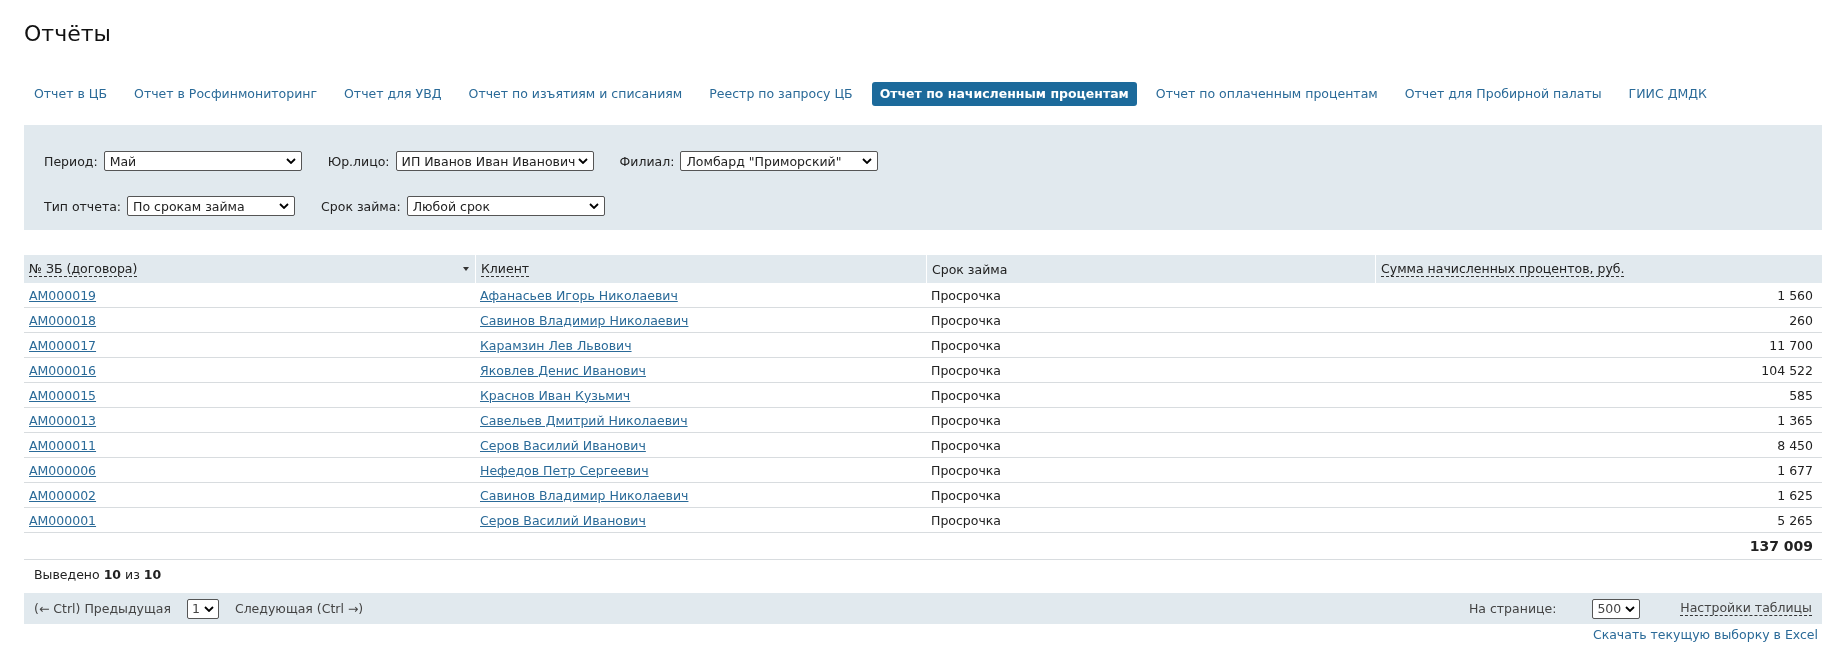  What do you see at coordinates (564, 470) in the screenshot?
I see `client-link: Нефедов Петр Сергеевич` at bounding box center [564, 470].